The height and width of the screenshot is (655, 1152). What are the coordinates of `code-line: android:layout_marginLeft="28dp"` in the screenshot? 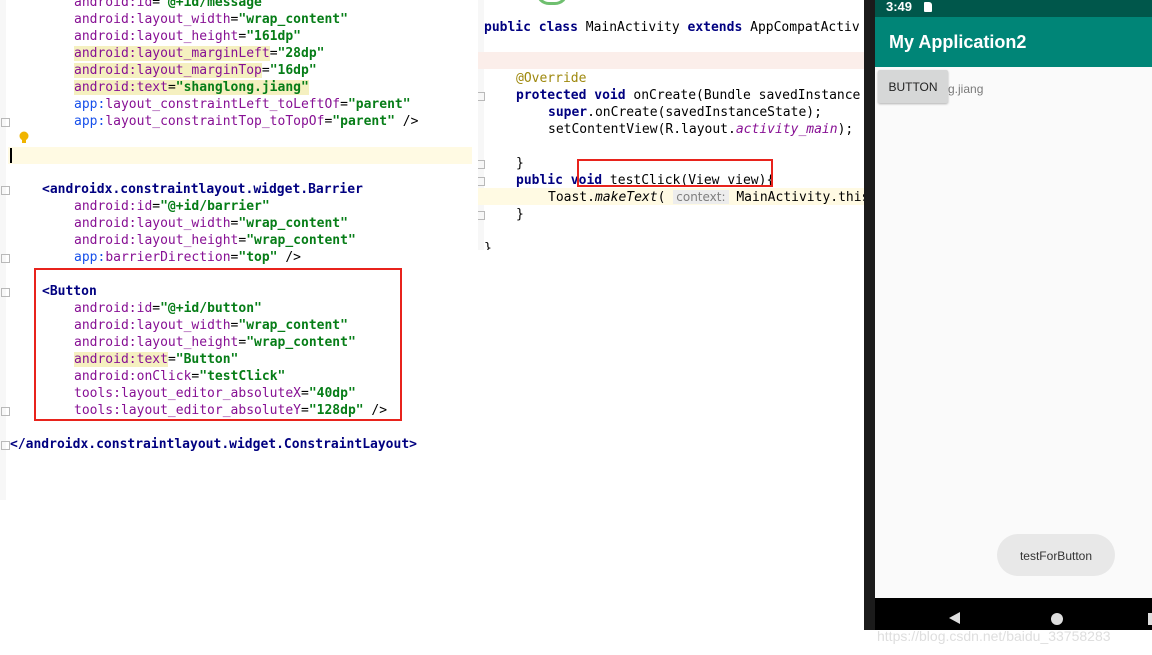 It's located at (199, 53).